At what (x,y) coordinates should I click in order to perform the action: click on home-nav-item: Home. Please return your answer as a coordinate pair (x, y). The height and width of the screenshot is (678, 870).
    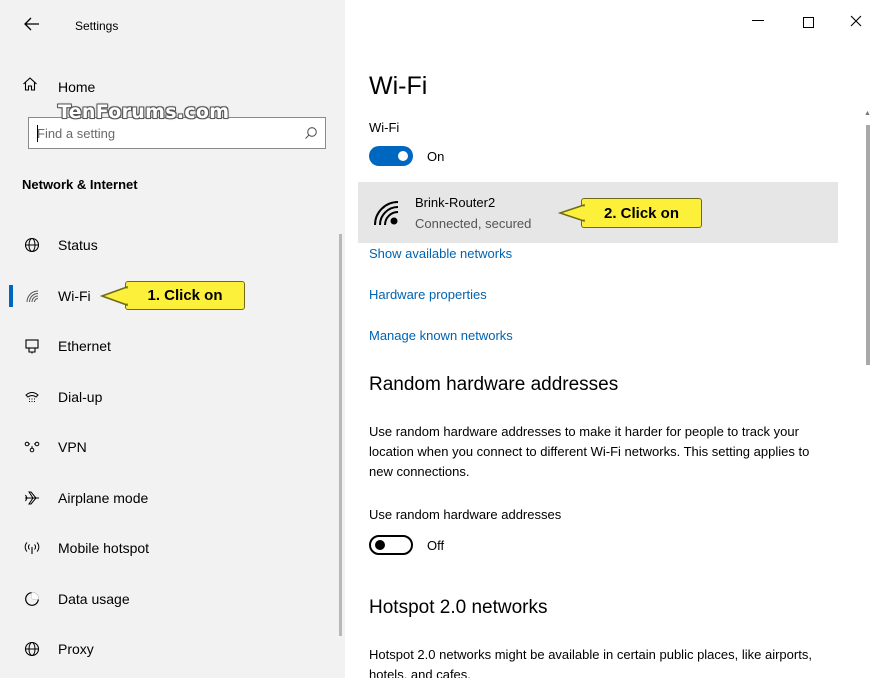
    Looking at the image, I should click on (58, 86).